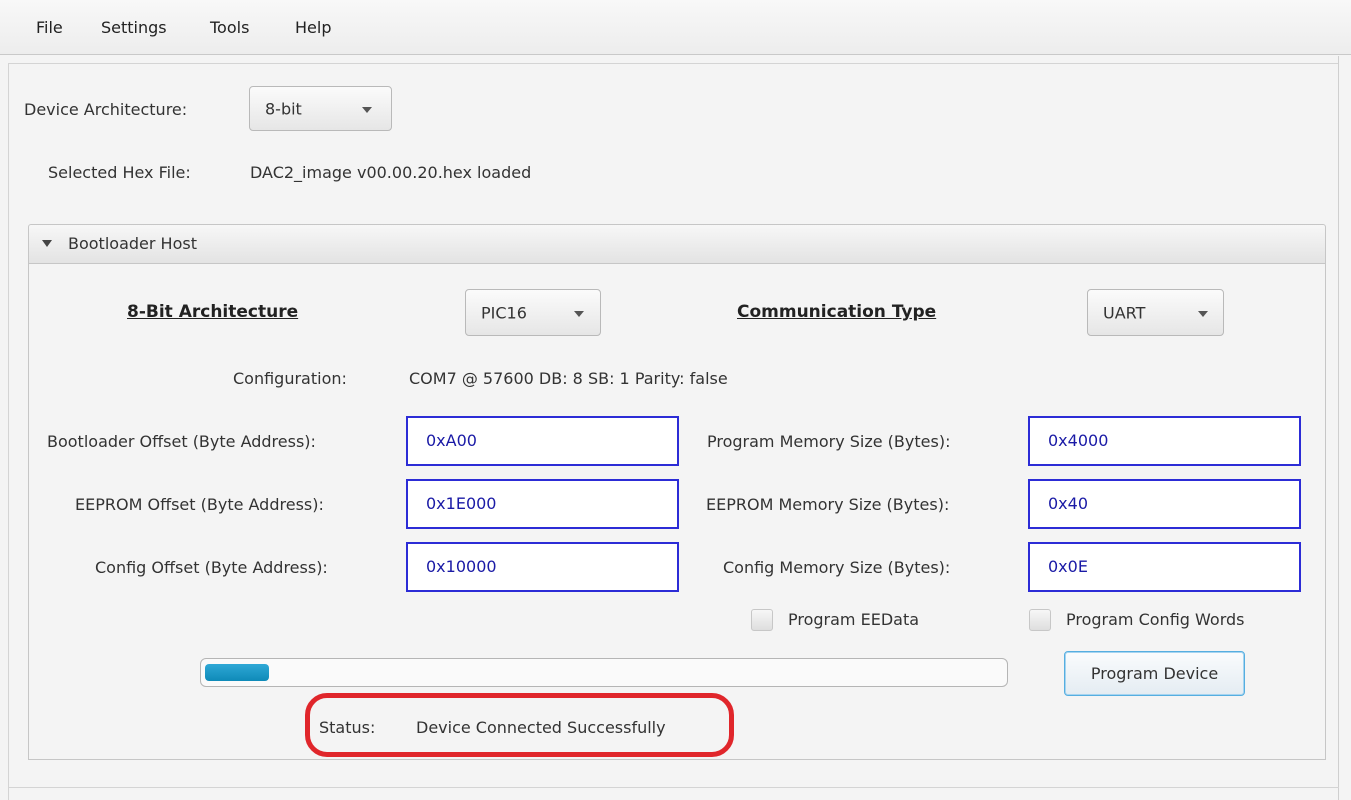 The image size is (1351, 800). I want to click on menu-tools: Tools, so click(229, 27).